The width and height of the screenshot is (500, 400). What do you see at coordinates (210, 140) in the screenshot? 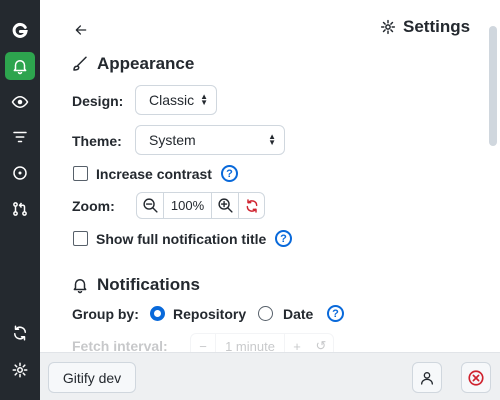
I see `theme-select: System ▲ ▼` at bounding box center [210, 140].